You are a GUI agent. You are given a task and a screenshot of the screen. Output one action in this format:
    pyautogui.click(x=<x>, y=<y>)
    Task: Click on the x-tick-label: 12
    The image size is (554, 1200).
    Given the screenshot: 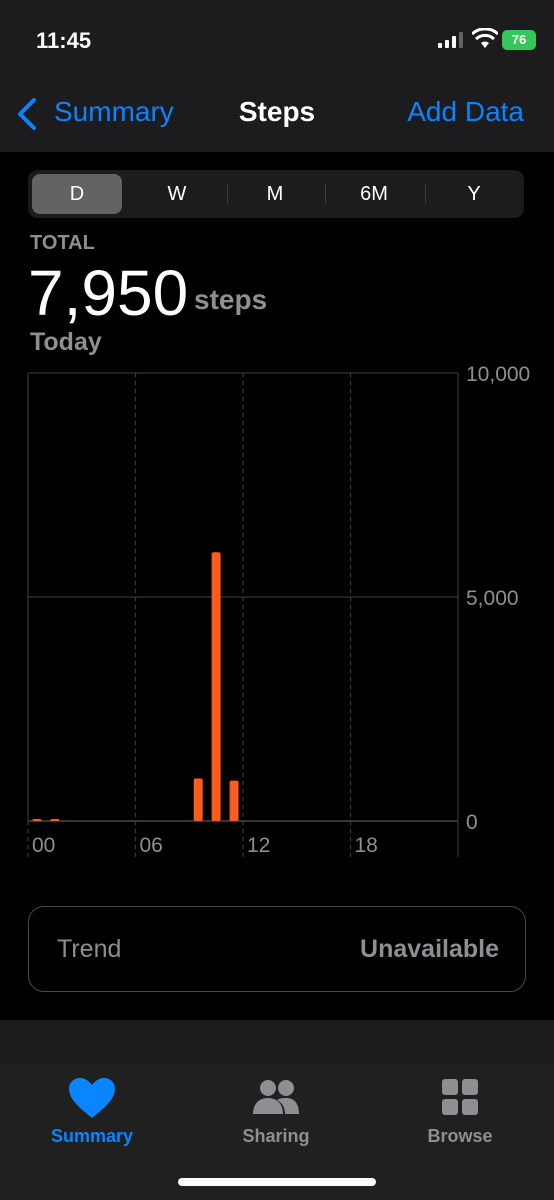 What is the action you would take?
    pyautogui.click(x=258, y=845)
    